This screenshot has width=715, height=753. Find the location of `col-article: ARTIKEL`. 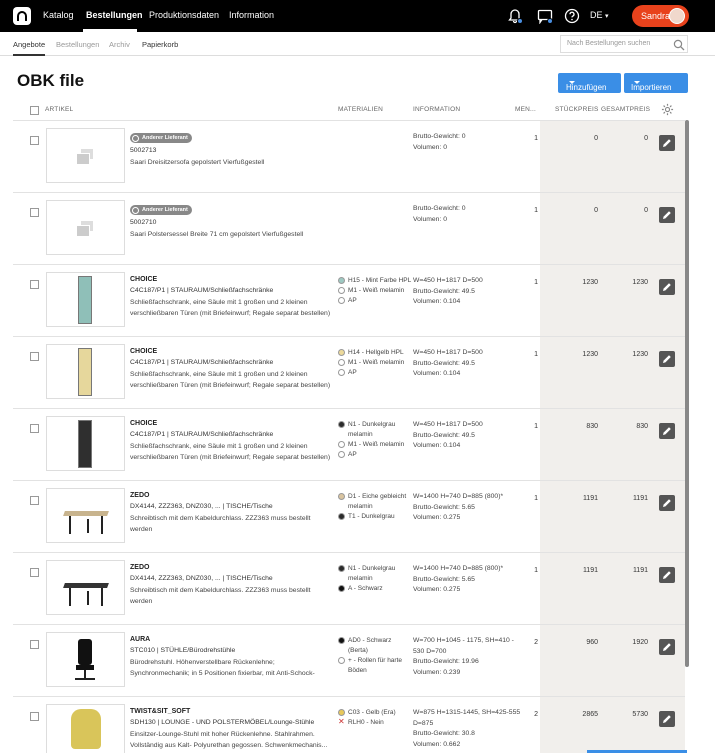

col-article: ARTIKEL is located at coordinates (59, 109).